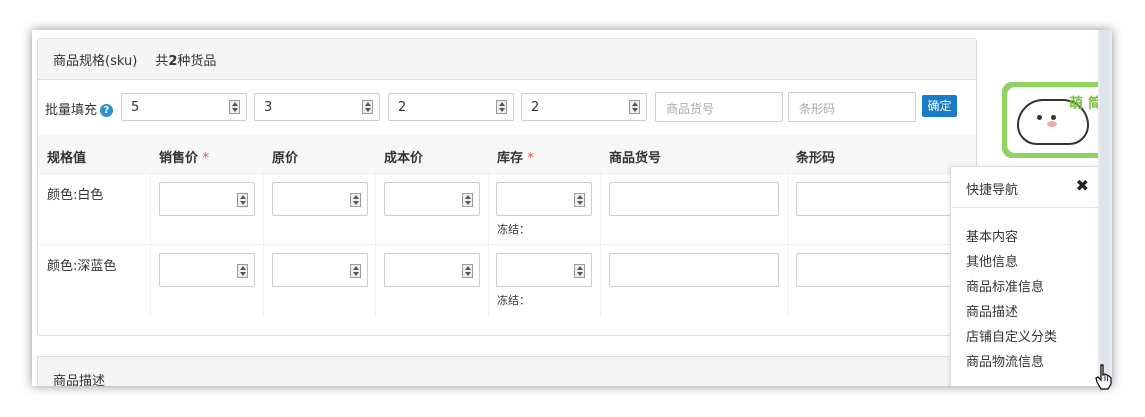 The image size is (1145, 417). What do you see at coordinates (79, 380) in the screenshot?
I see `description-section-title: 商品描述` at bounding box center [79, 380].